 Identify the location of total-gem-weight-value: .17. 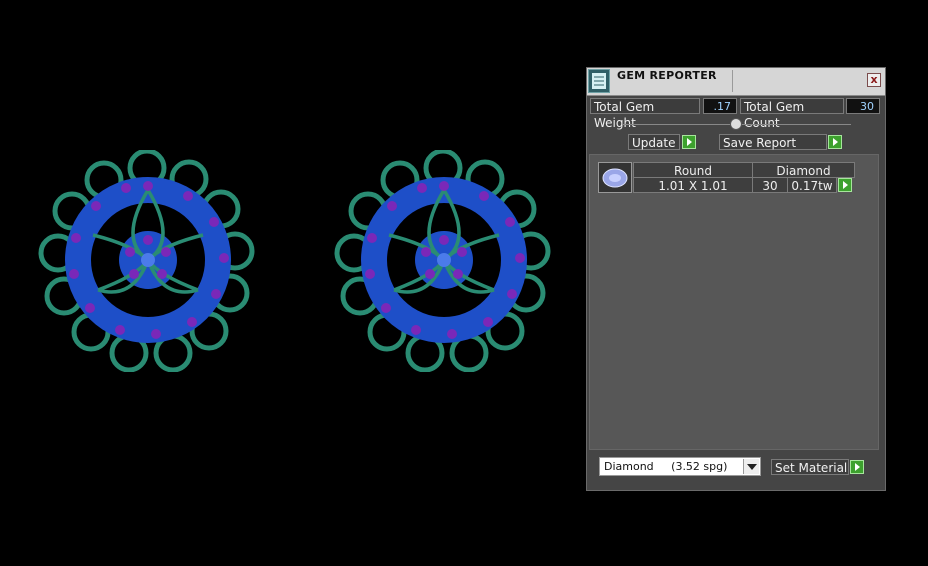
(720, 106).